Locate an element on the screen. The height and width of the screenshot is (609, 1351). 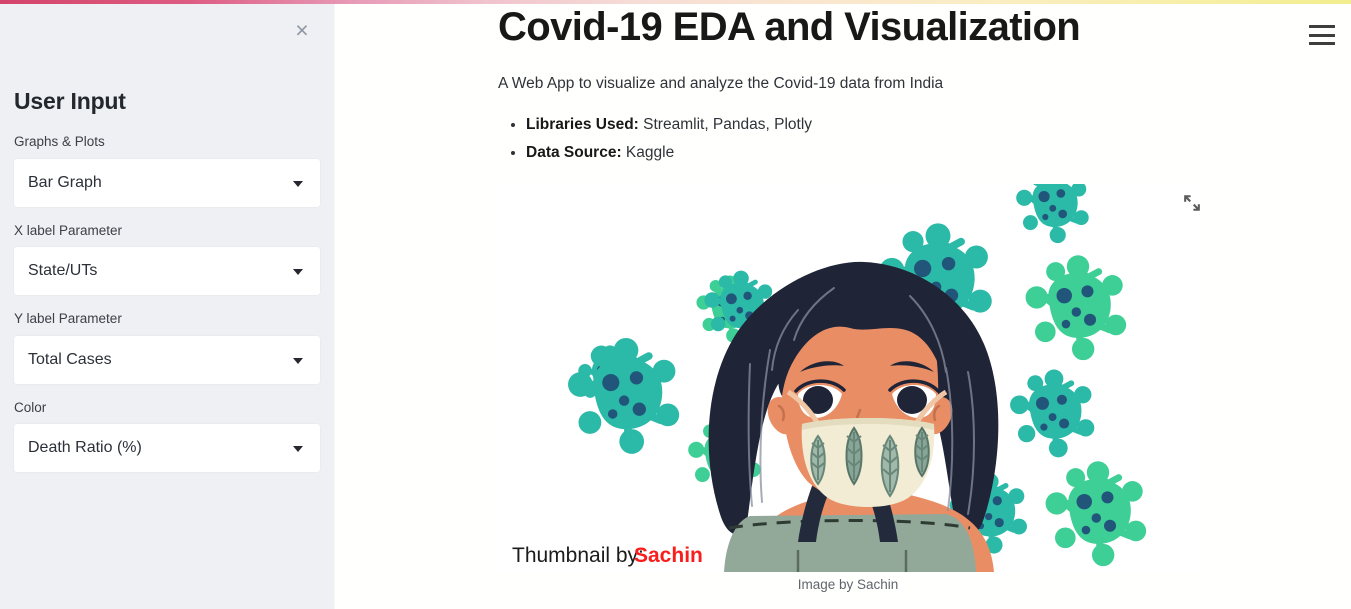
select-x-label-parameter: State/UTs is located at coordinates (167, 271).